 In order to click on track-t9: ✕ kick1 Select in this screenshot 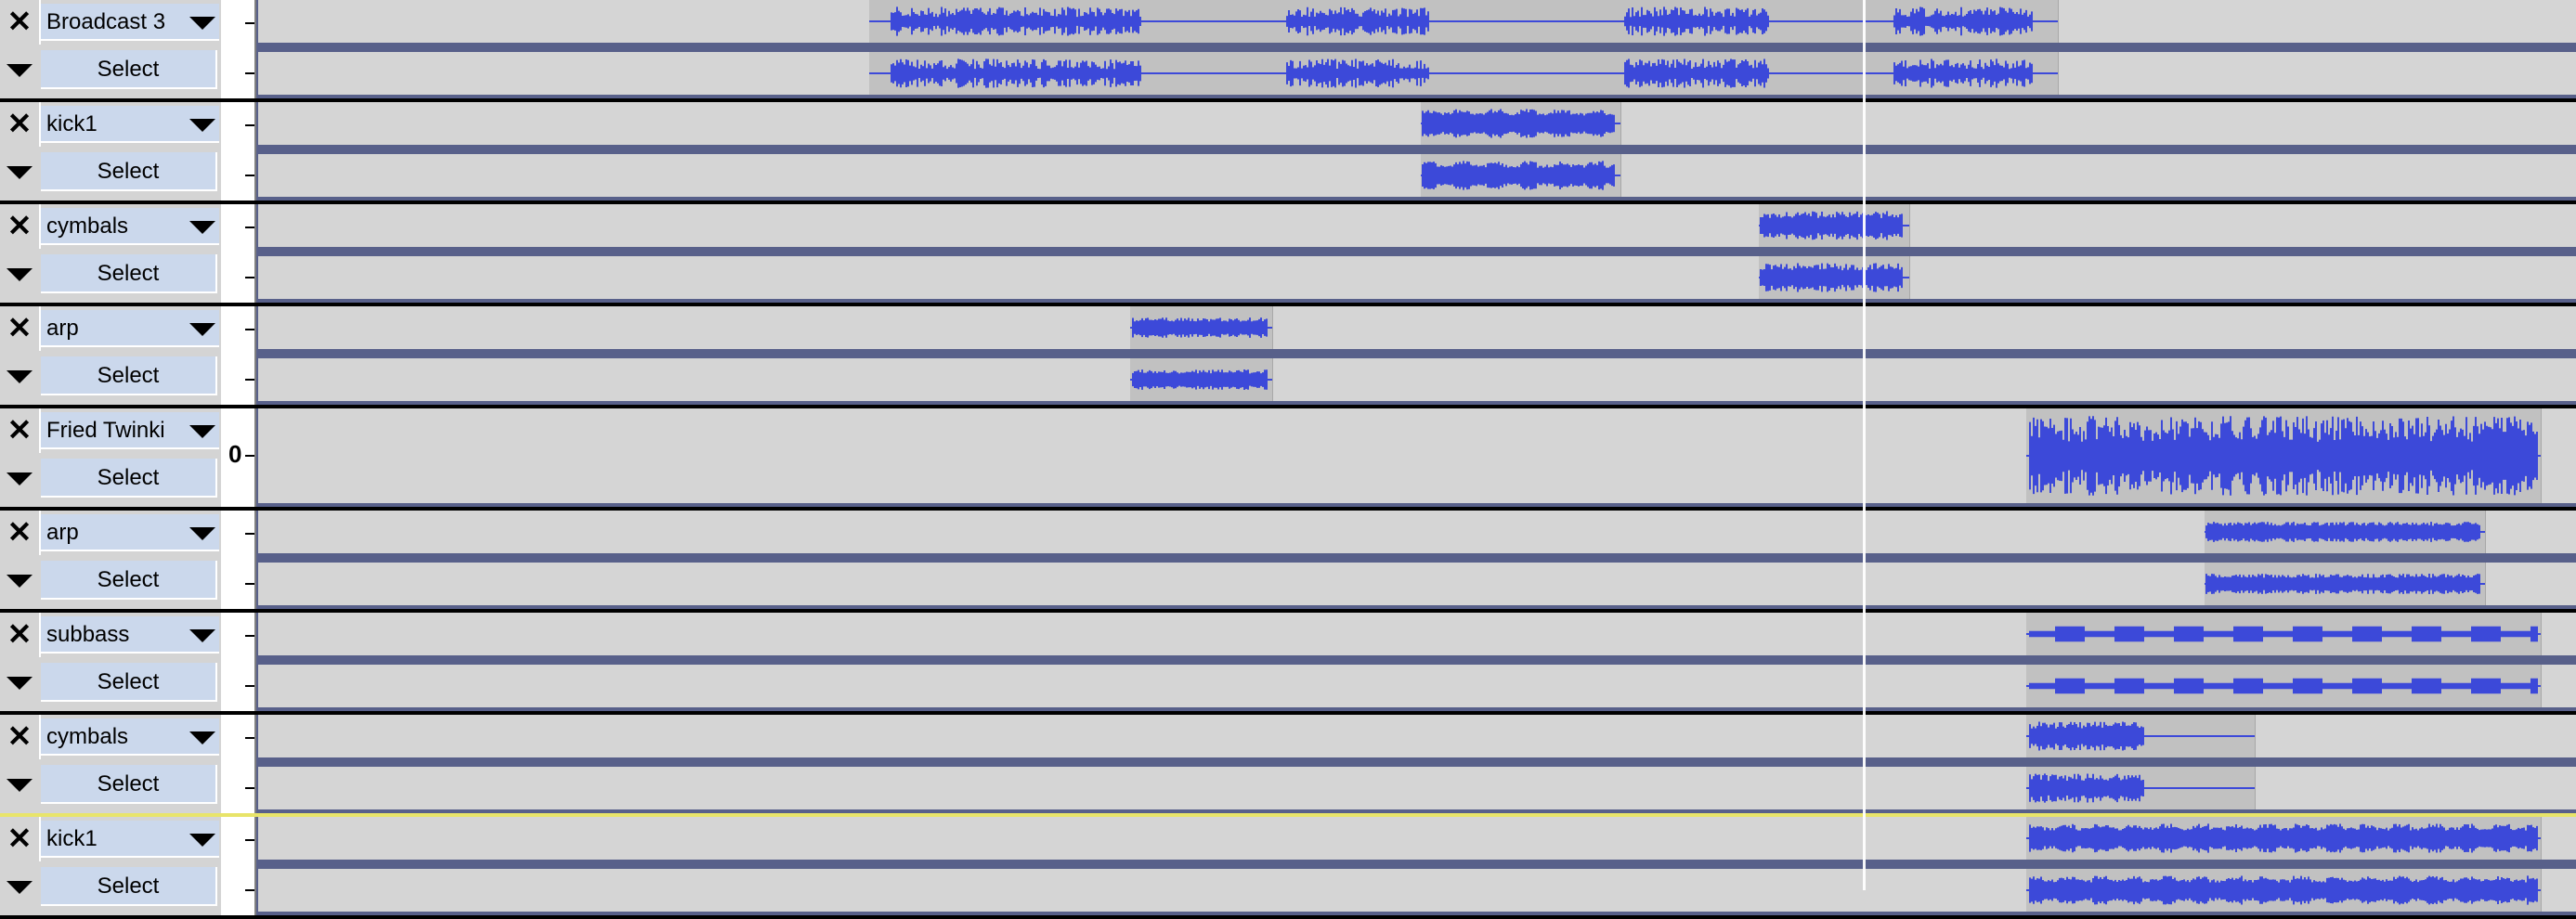, I will do `click(1288, 868)`.